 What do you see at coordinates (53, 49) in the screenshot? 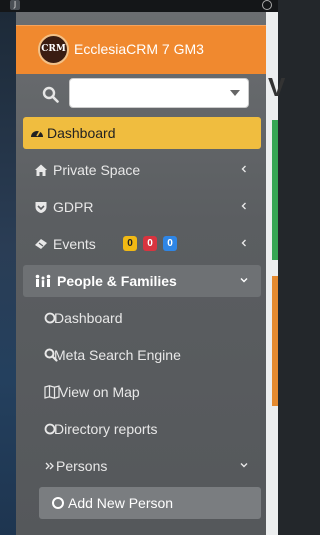
I see `brand-logo: CRM` at bounding box center [53, 49].